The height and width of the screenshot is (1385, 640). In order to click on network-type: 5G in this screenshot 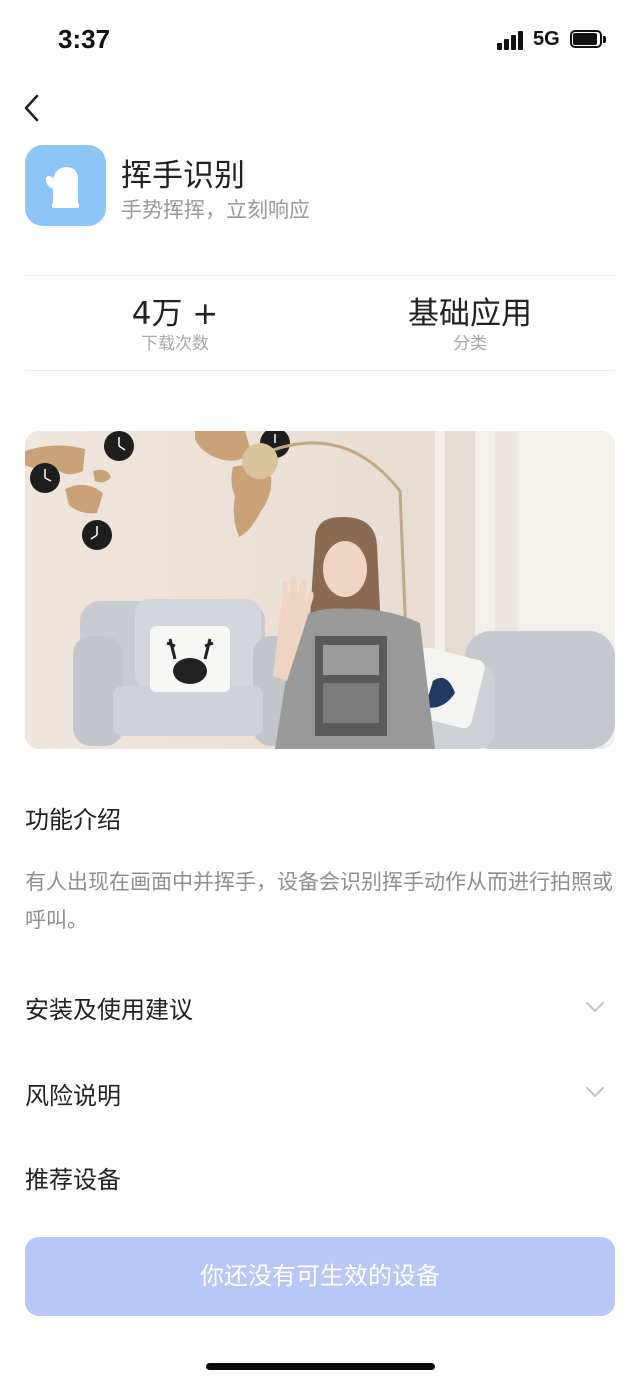, I will do `click(546, 39)`.